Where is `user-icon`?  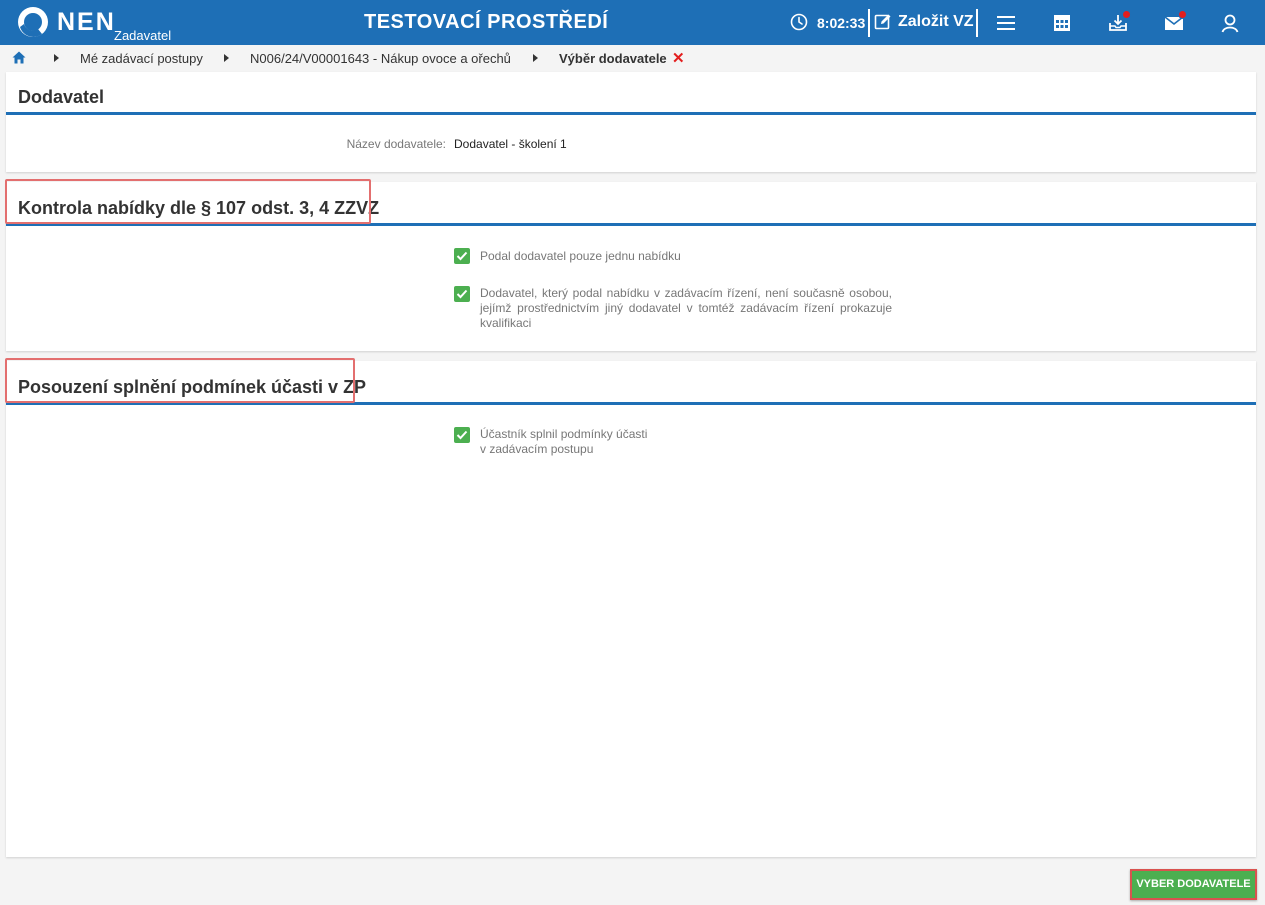
user-icon is located at coordinates (1230, 23).